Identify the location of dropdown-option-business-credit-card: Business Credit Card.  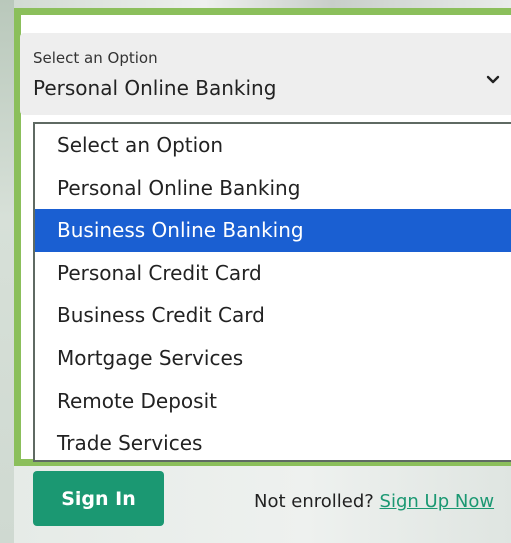
(273, 315).